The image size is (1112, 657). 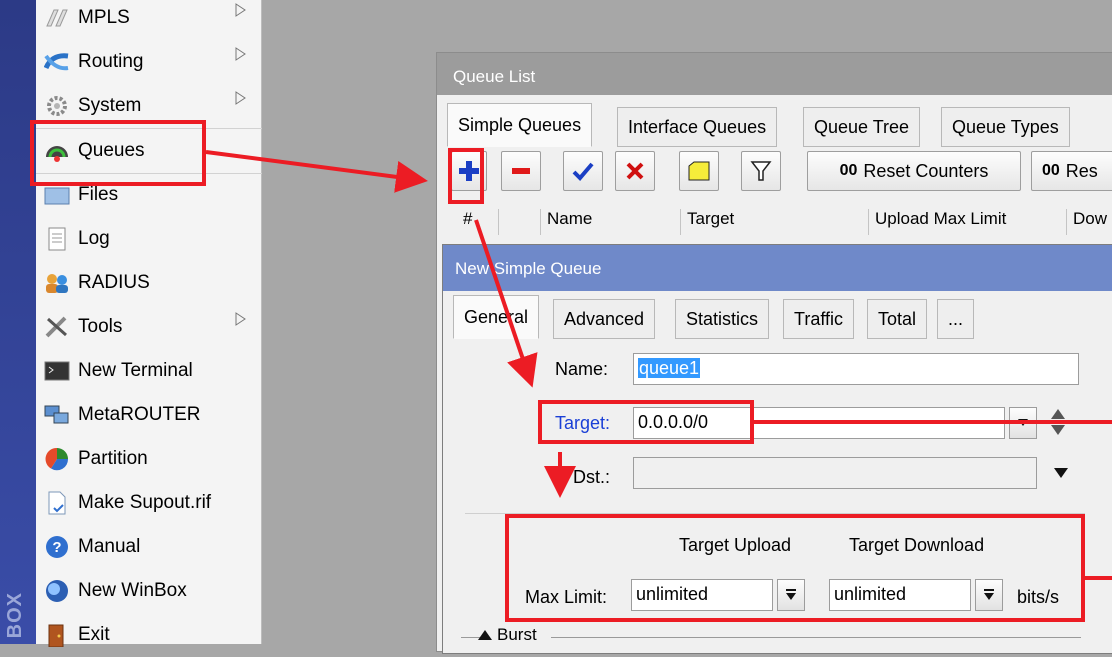 What do you see at coordinates (506, 303) in the screenshot?
I see `arrow-add-to-target` at bounding box center [506, 303].